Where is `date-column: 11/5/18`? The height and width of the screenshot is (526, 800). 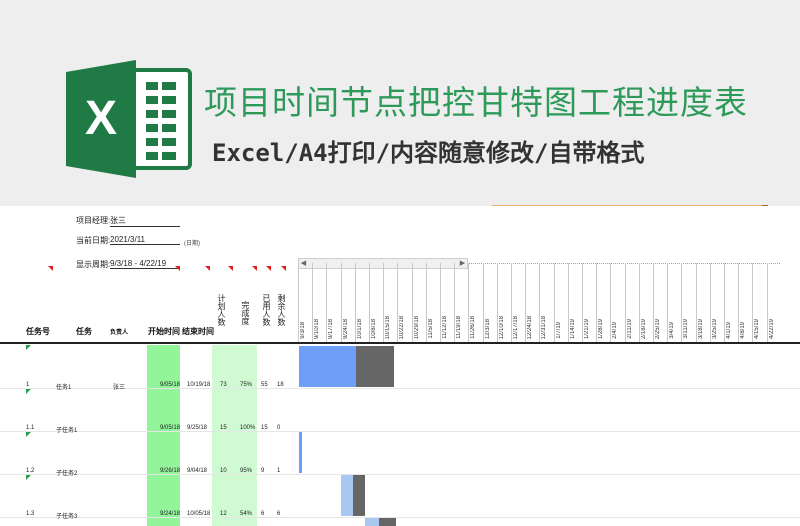
date-column: 11/5/18 is located at coordinates (432, 303).